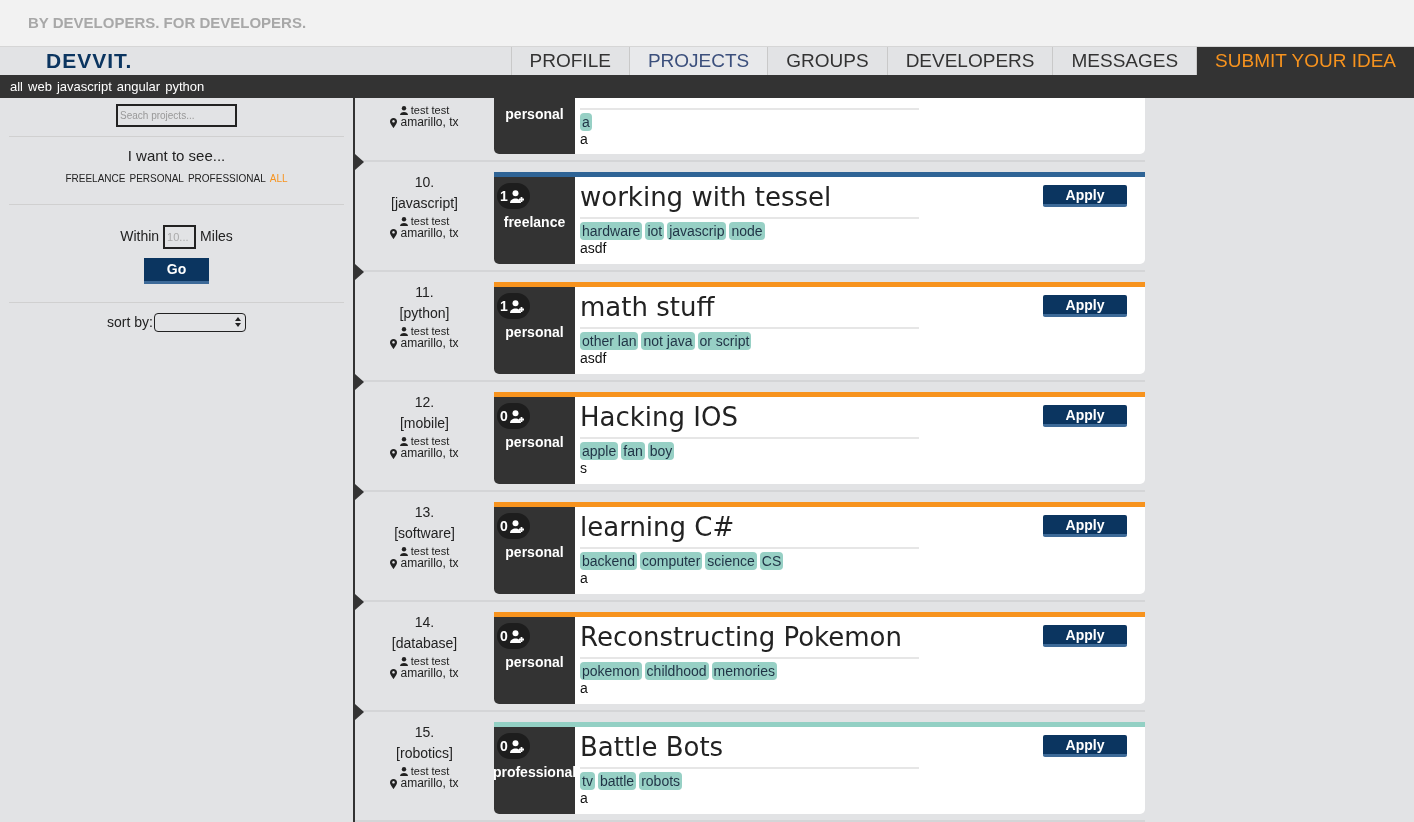  What do you see at coordinates (697, 231) in the screenshot?
I see `project-tag: javascrip` at bounding box center [697, 231].